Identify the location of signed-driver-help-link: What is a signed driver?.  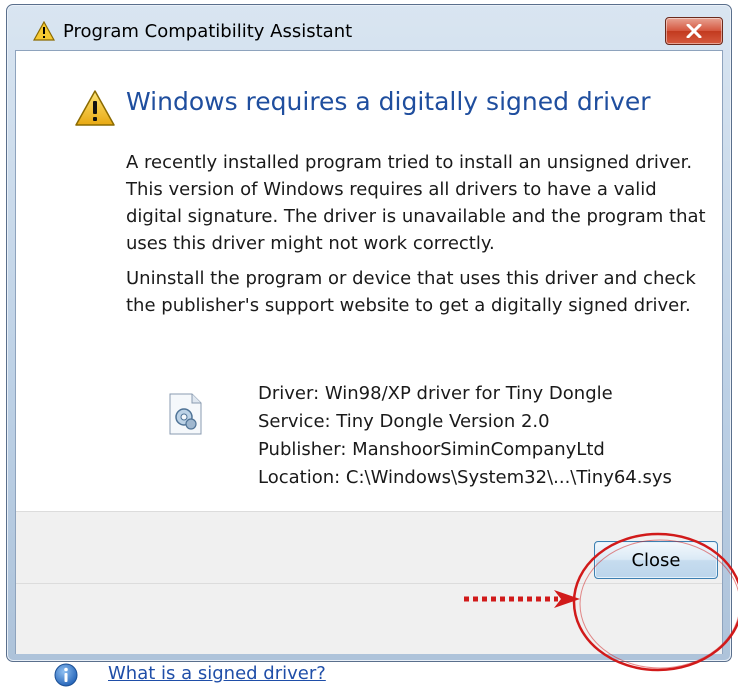
(217, 673).